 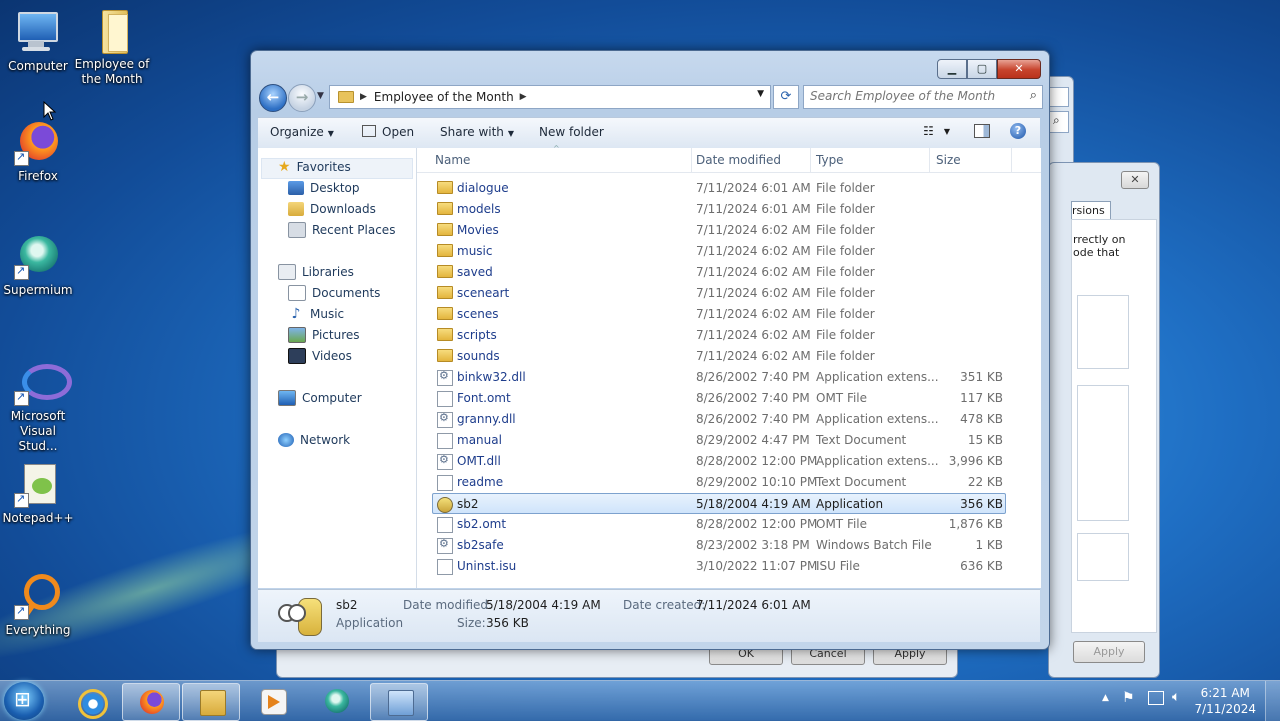 What do you see at coordinates (948, 160) in the screenshot?
I see `column-size: Size` at bounding box center [948, 160].